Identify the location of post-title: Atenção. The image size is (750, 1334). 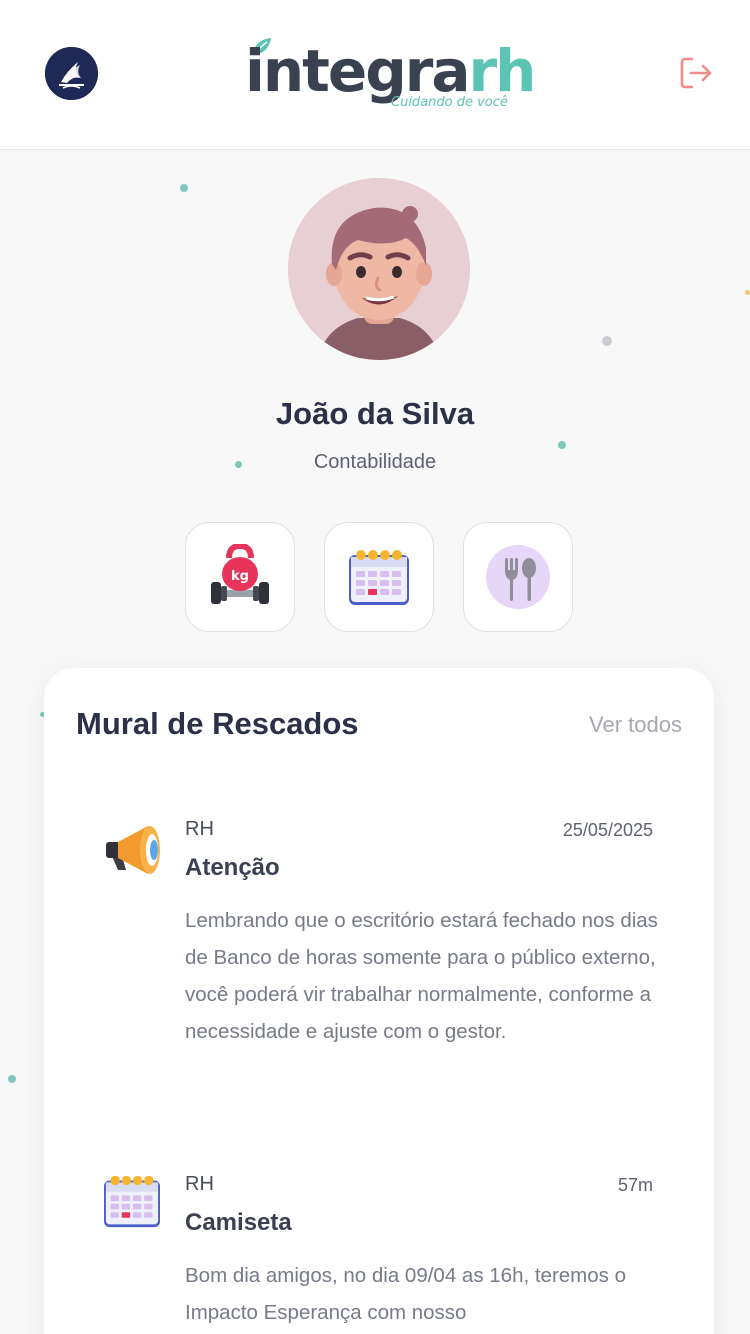
(232, 867).